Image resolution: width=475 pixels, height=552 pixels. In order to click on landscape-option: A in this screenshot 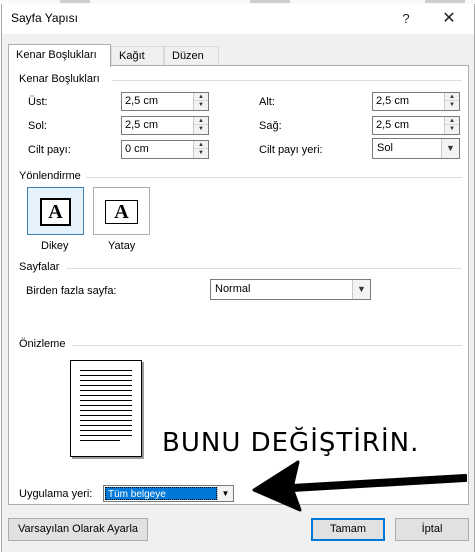, I will do `click(121, 211)`.